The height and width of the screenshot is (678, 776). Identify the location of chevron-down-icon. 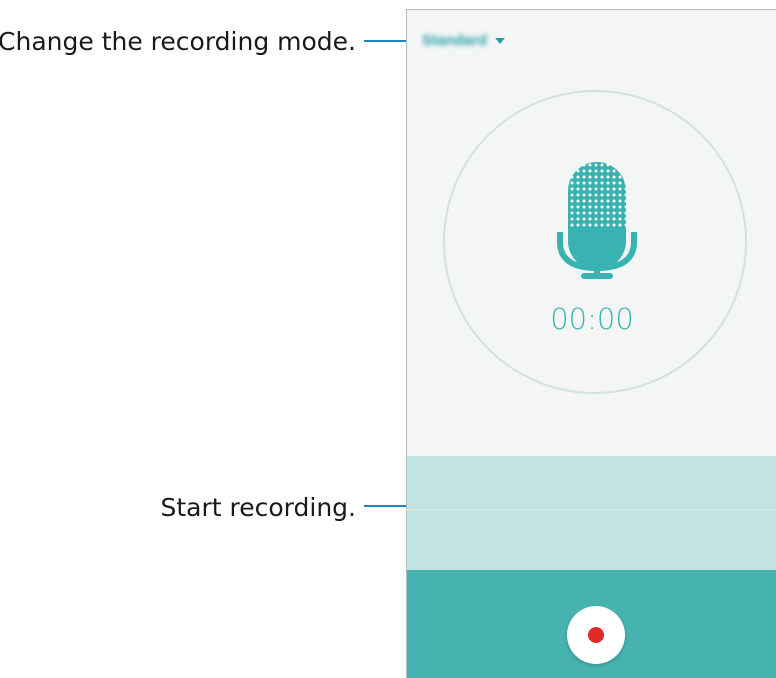
(500, 40).